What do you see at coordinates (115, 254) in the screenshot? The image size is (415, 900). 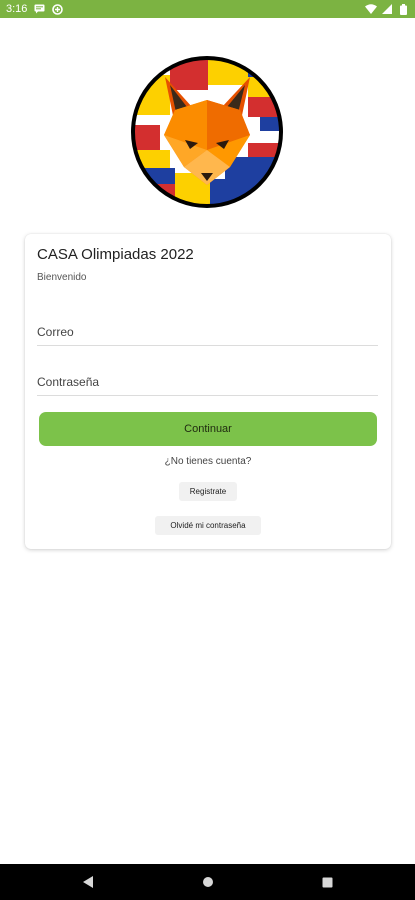 I see `card-title: CASA Olimpiadas 2022` at bounding box center [115, 254].